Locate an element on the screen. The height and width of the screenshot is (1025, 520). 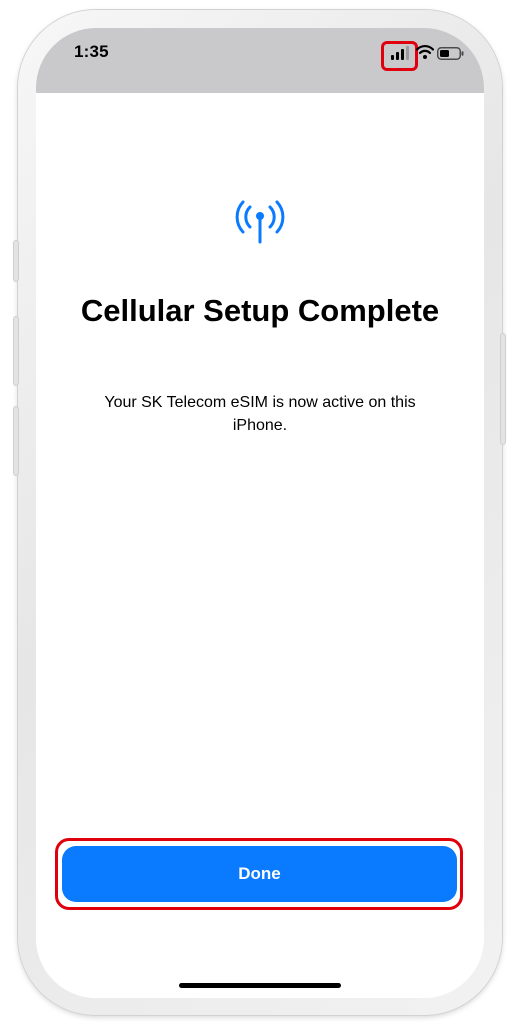
status-bar: 1:35 is located at coordinates (260, 60).